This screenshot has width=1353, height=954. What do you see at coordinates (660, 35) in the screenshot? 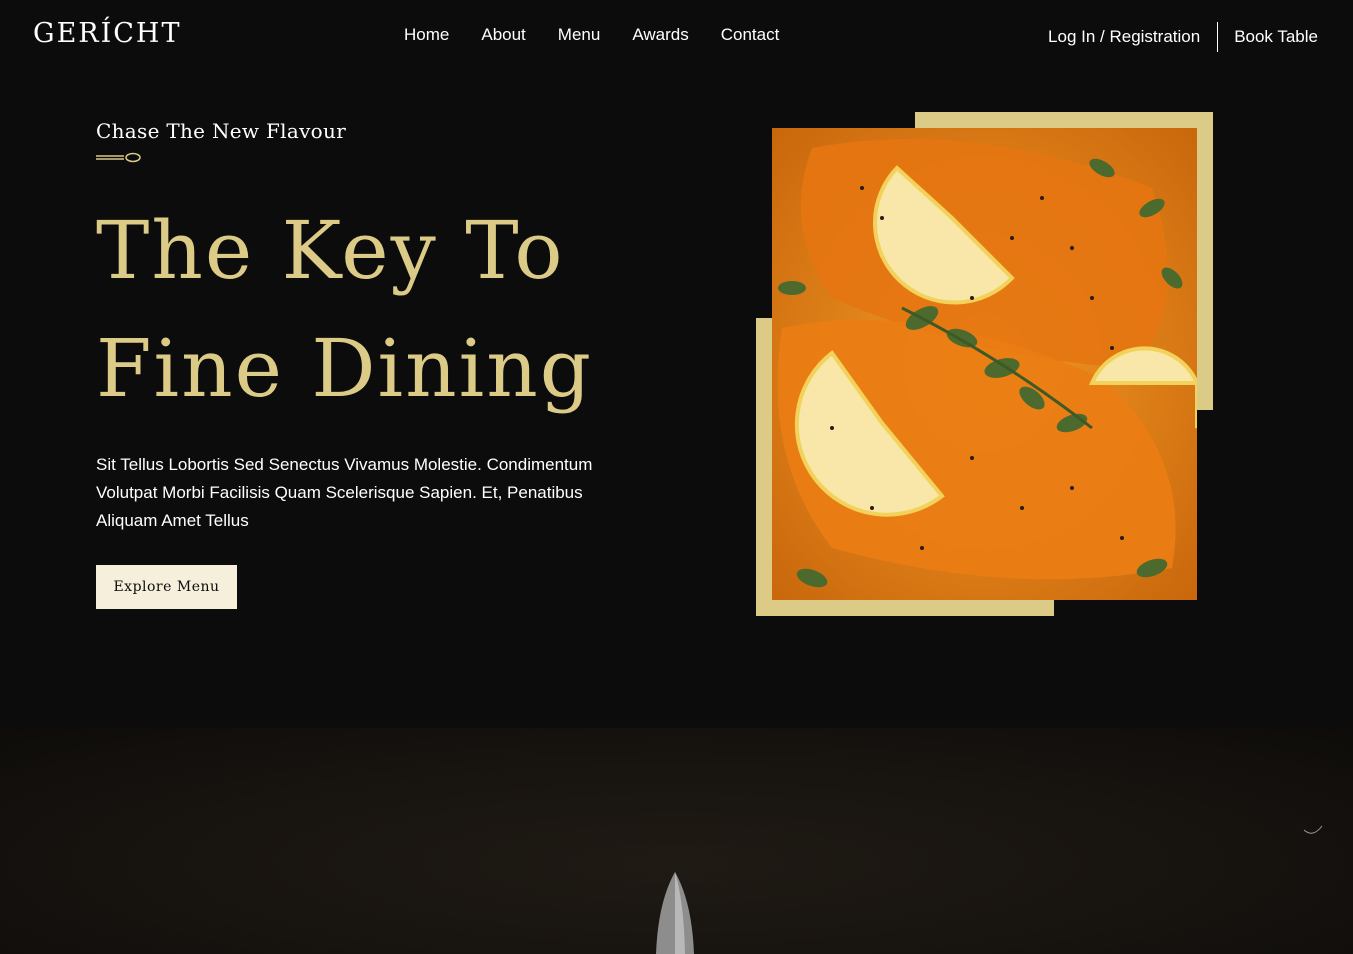
I see `nav-link-awards: Awards` at bounding box center [660, 35].